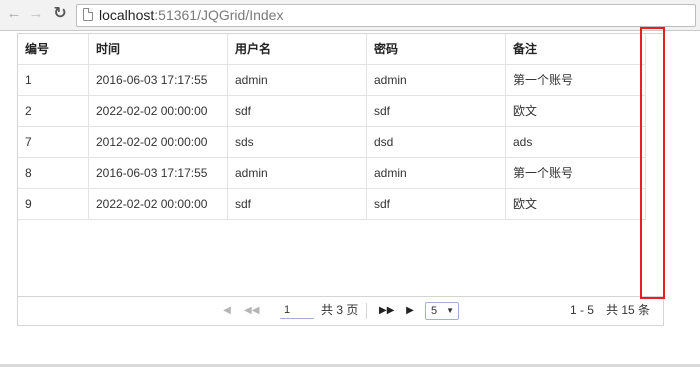 This screenshot has width=700, height=367. Describe the element at coordinates (53, 80) in the screenshot. I see `cell-id: 1` at that location.